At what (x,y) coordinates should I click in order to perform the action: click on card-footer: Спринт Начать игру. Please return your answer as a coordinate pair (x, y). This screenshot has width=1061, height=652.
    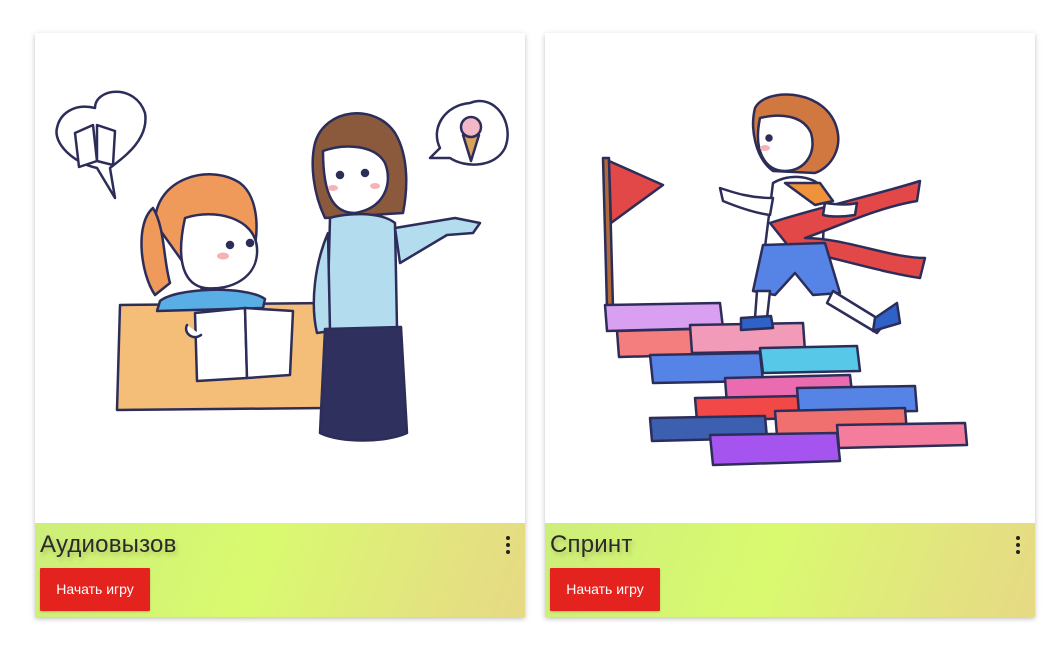
    Looking at the image, I should click on (790, 570).